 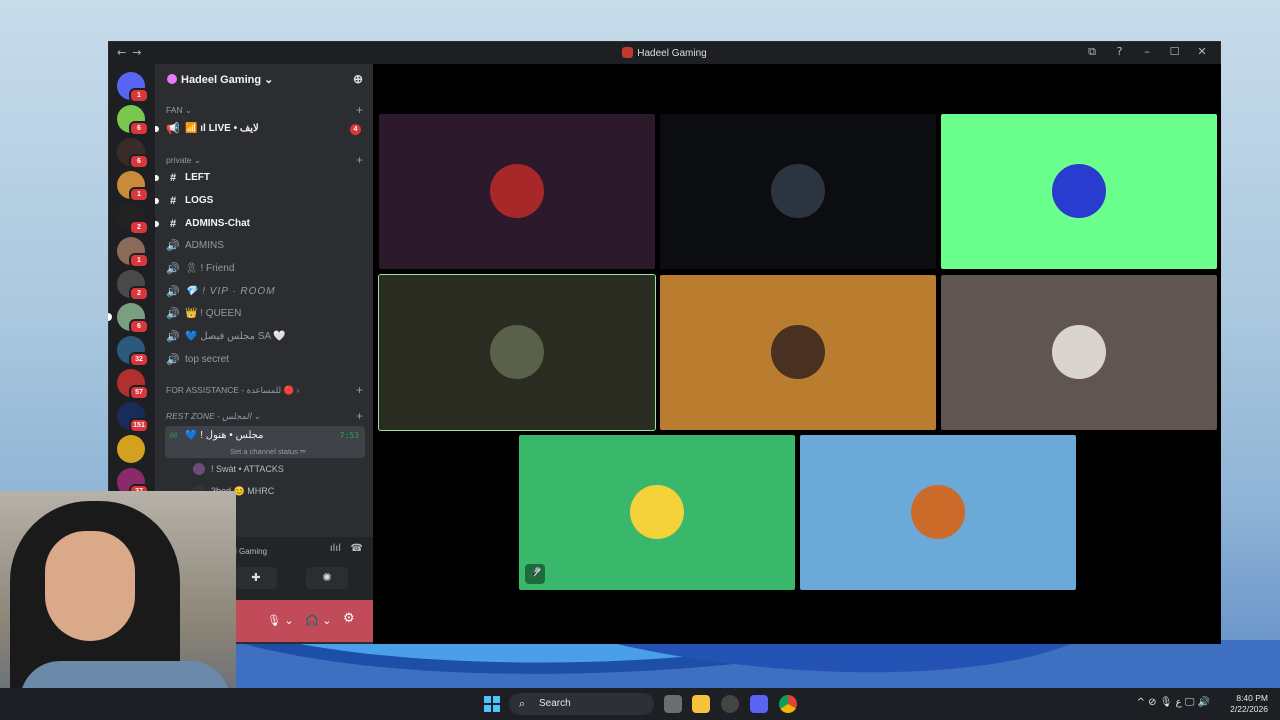 What do you see at coordinates (133, 384) in the screenshot?
I see `server-icon: 57` at bounding box center [133, 384].